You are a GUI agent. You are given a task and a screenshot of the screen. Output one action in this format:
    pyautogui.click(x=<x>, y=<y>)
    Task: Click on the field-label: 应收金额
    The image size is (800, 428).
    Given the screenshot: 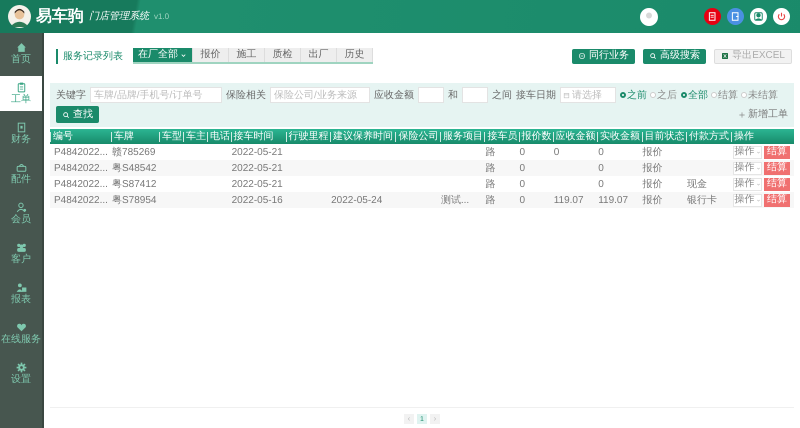 What is the action you would take?
    pyautogui.click(x=394, y=95)
    